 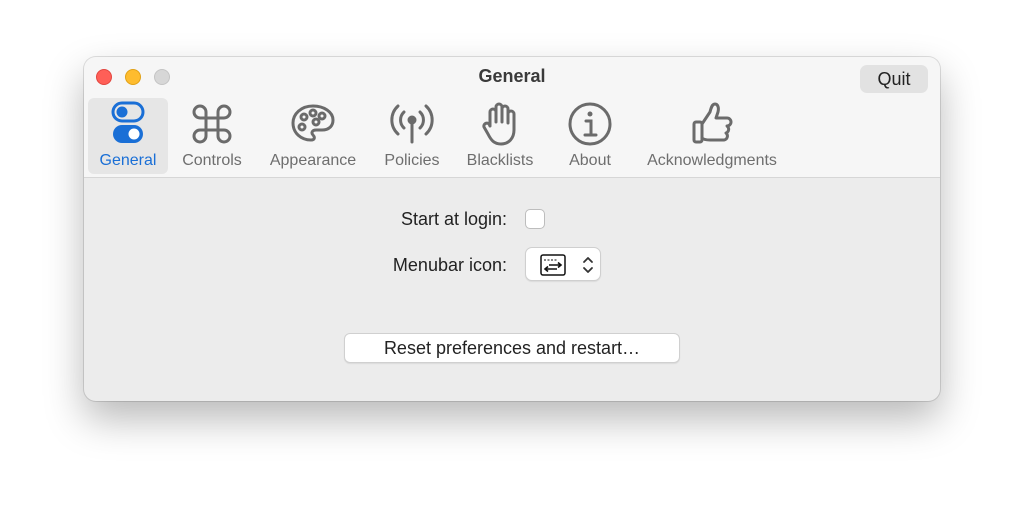 I want to click on tab-general-label: General, so click(x=128, y=160).